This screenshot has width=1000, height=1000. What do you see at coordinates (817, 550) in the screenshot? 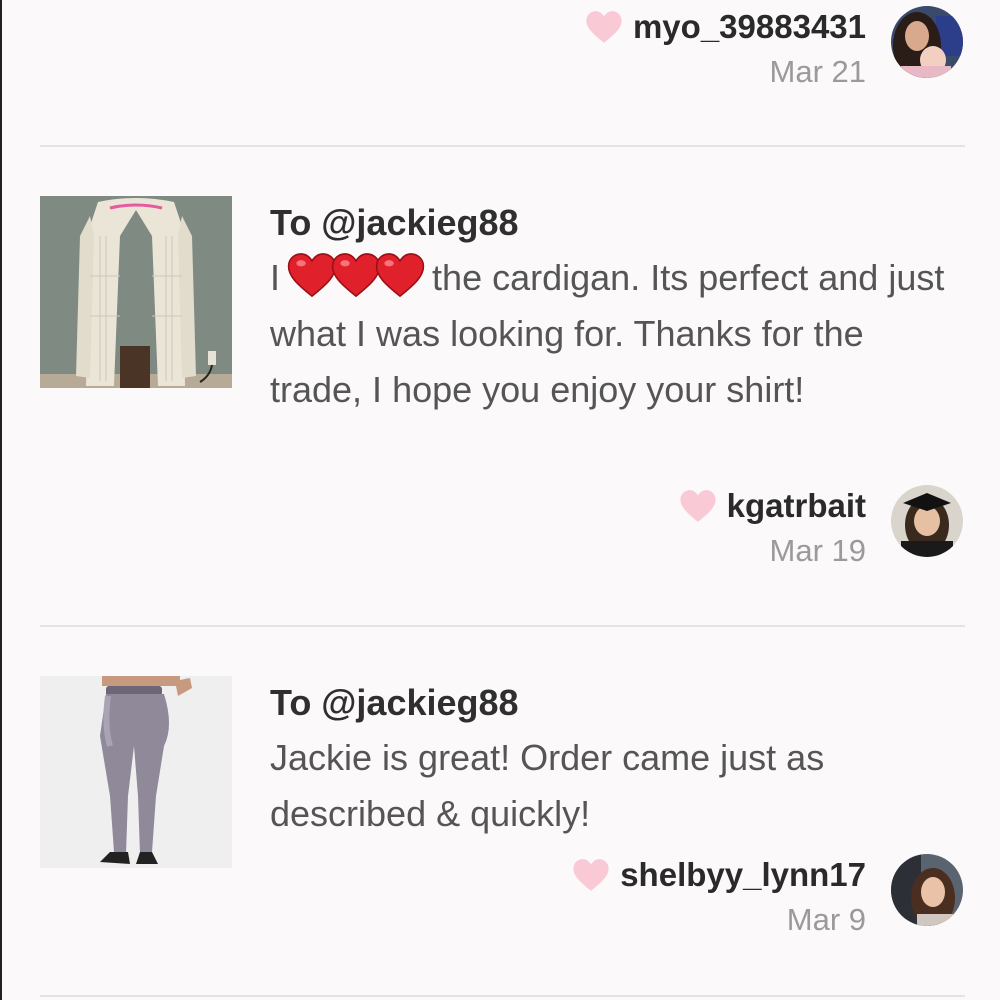
I see `review-date: Mar 19` at bounding box center [817, 550].